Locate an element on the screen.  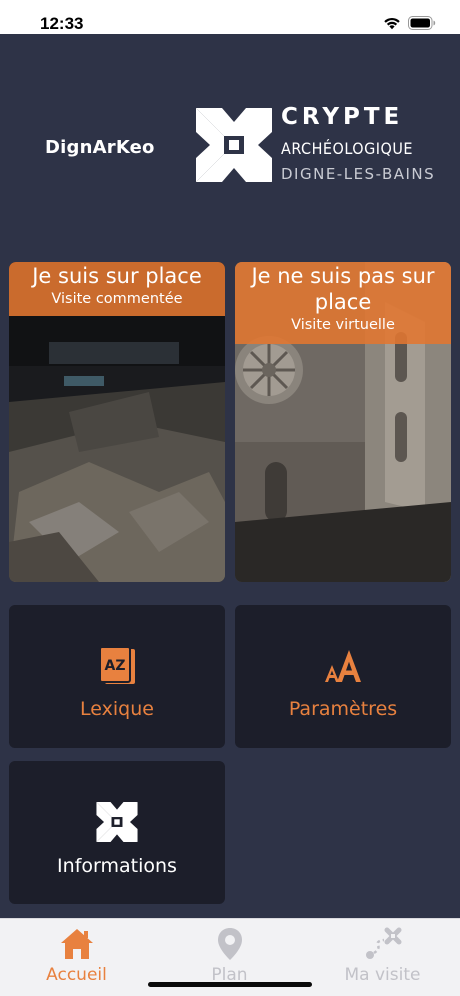
home-icon is located at coordinates (77, 944).